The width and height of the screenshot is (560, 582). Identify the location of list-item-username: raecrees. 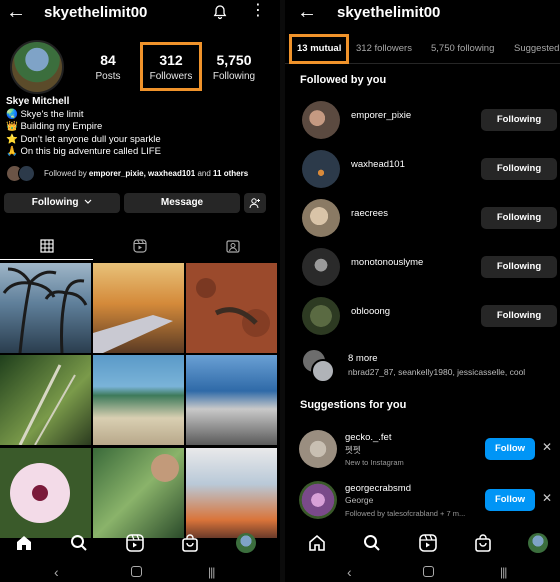
(369, 213).